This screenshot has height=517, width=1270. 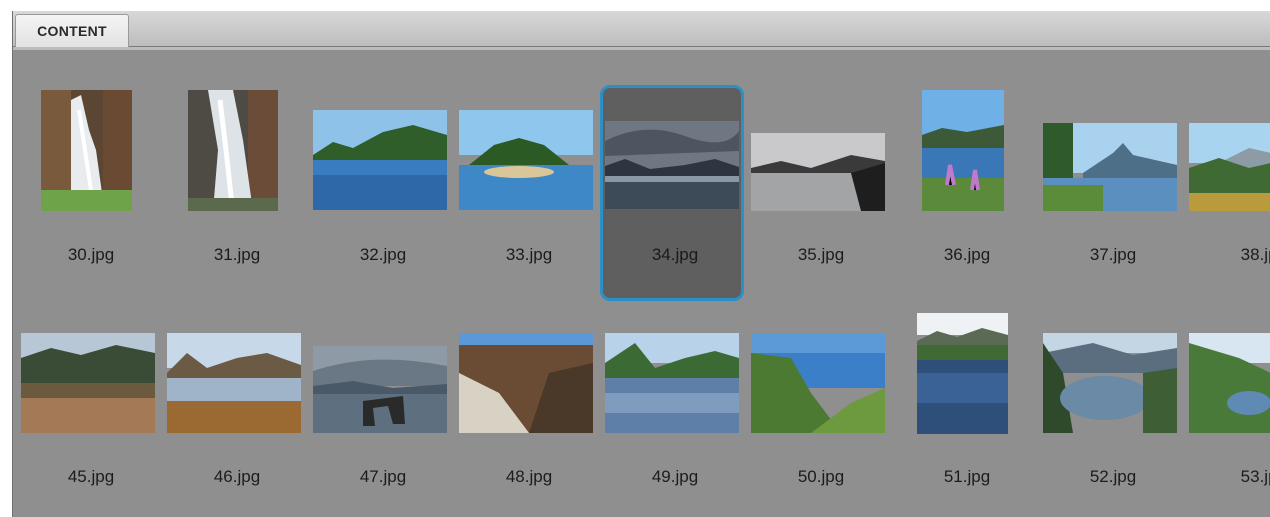 What do you see at coordinates (967, 254) in the screenshot?
I see `thumbnail-label: 36.jpg` at bounding box center [967, 254].